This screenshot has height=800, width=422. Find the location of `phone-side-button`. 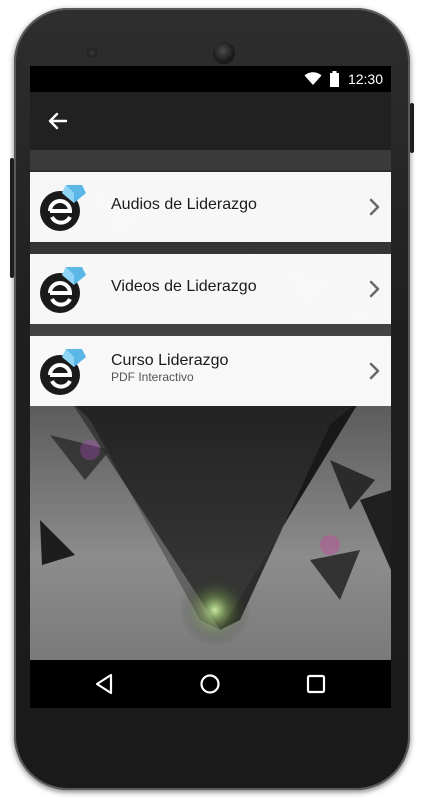

phone-side-button is located at coordinates (12, 218).